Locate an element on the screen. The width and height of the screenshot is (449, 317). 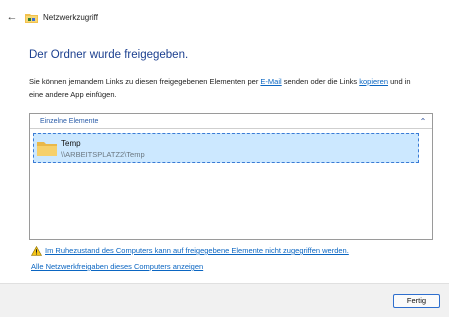
panel-header: Einzelne Elemente ⌃ is located at coordinates (231, 121).